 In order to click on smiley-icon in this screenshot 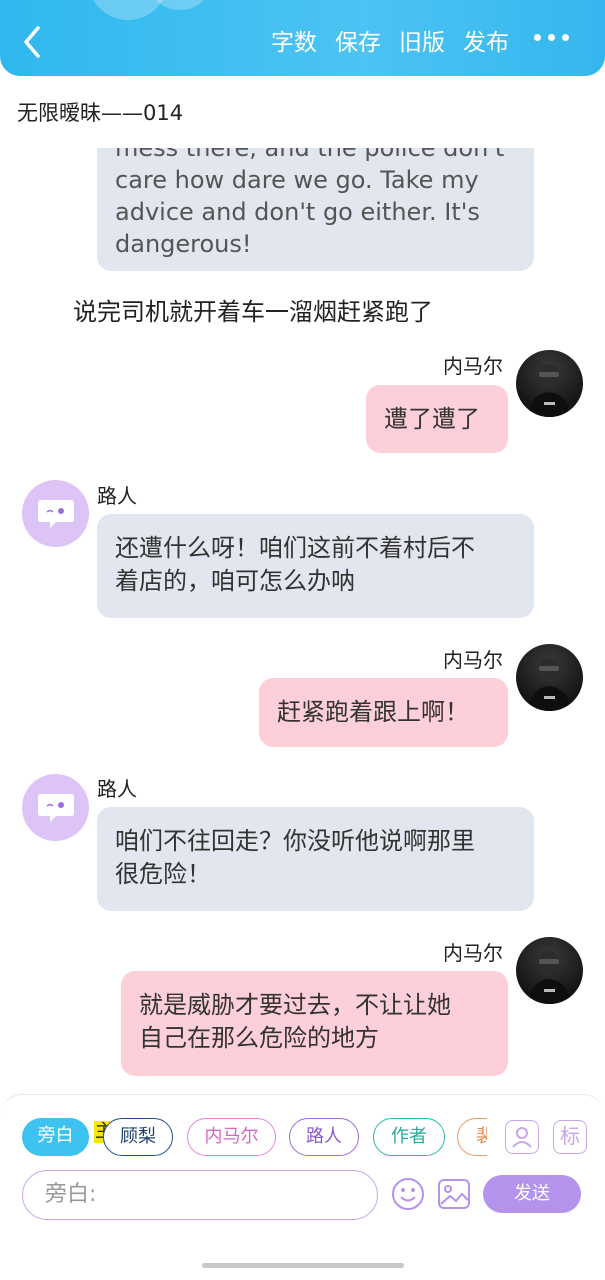, I will do `click(408, 1194)`.